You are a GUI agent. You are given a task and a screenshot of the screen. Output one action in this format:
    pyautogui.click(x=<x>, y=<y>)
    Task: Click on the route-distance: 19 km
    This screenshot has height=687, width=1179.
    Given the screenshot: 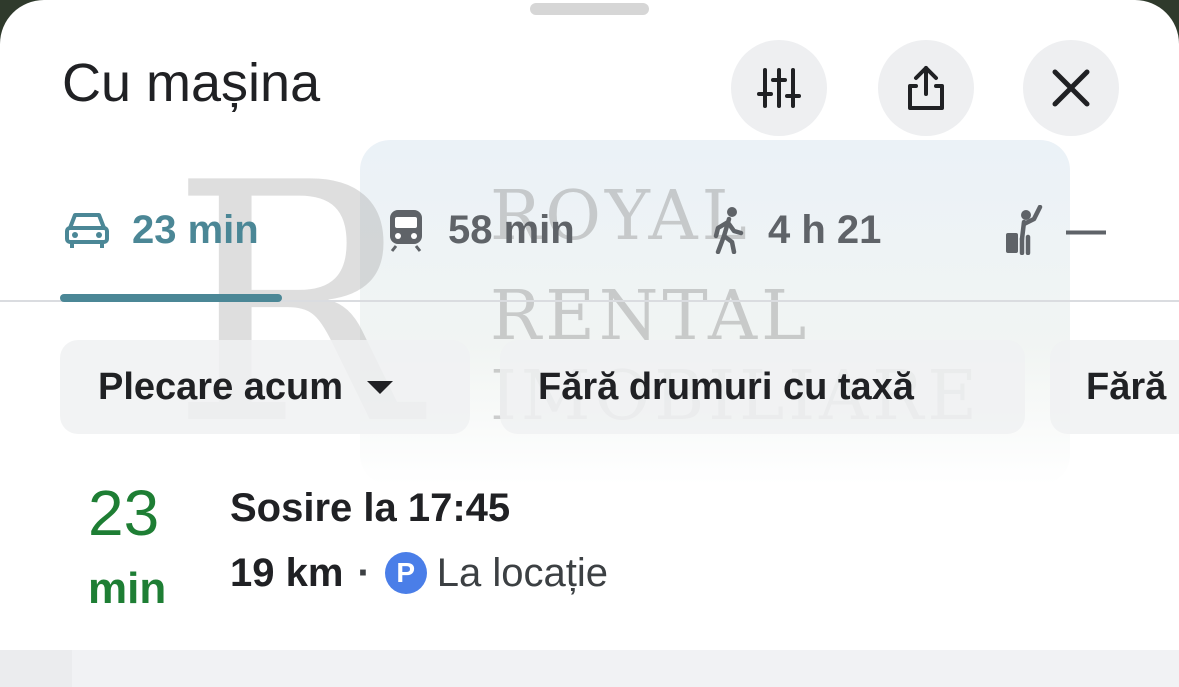 What is the action you would take?
    pyautogui.click(x=287, y=572)
    